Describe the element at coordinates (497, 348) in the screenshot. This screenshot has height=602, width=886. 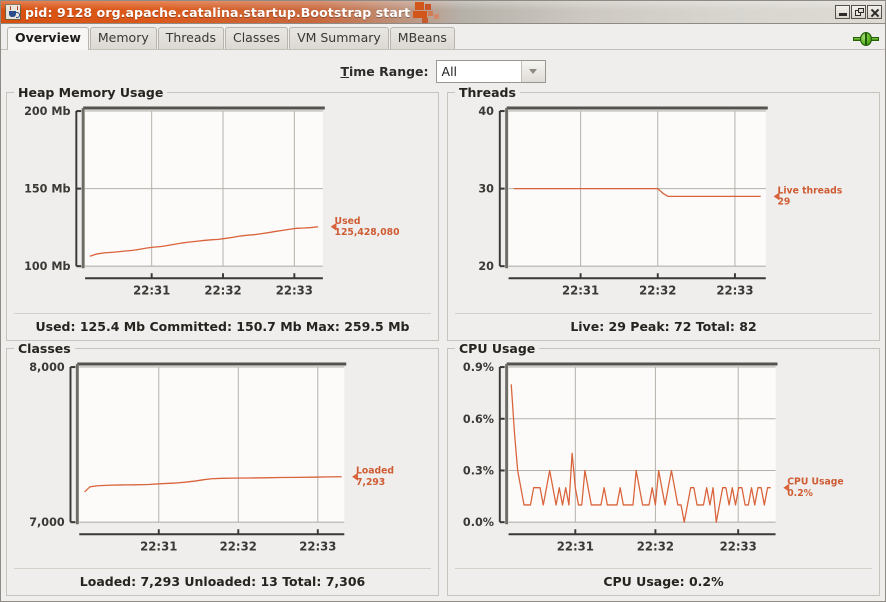
I see `cpu-panel-title: CPU Usage` at that location.